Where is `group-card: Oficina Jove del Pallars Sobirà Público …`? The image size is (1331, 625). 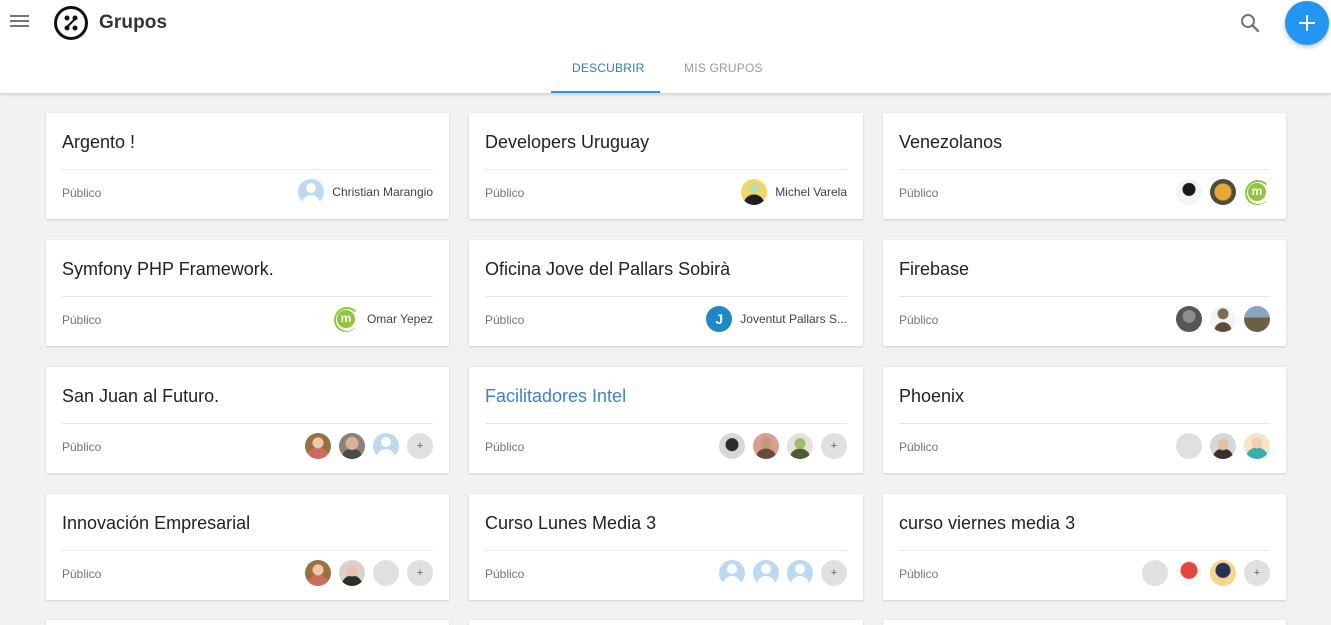
group-card: Oficina Jove del Pallars Sobirà Público … is located at coordinates (666, 293).